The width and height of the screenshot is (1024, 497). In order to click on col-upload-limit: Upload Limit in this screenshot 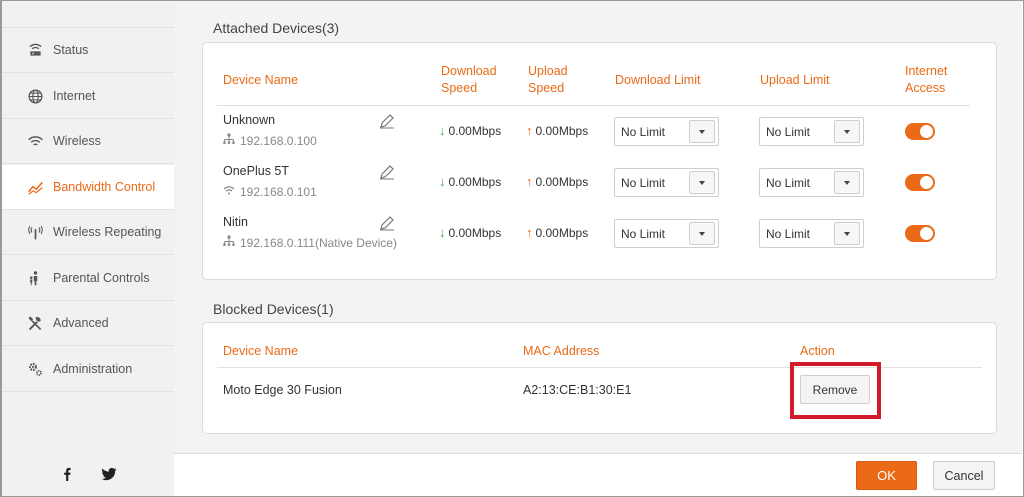, I will do `click(795, 80)`.